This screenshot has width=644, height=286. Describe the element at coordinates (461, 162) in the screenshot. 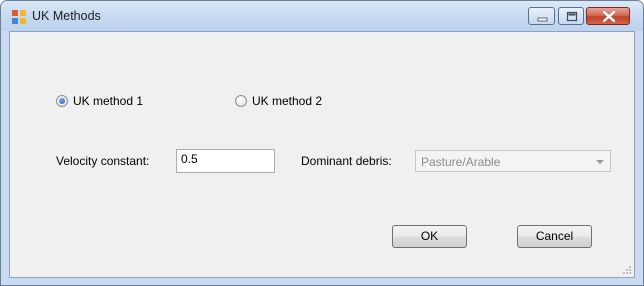

I see `dominant-debris-value: Pasture/Arable` at that location.